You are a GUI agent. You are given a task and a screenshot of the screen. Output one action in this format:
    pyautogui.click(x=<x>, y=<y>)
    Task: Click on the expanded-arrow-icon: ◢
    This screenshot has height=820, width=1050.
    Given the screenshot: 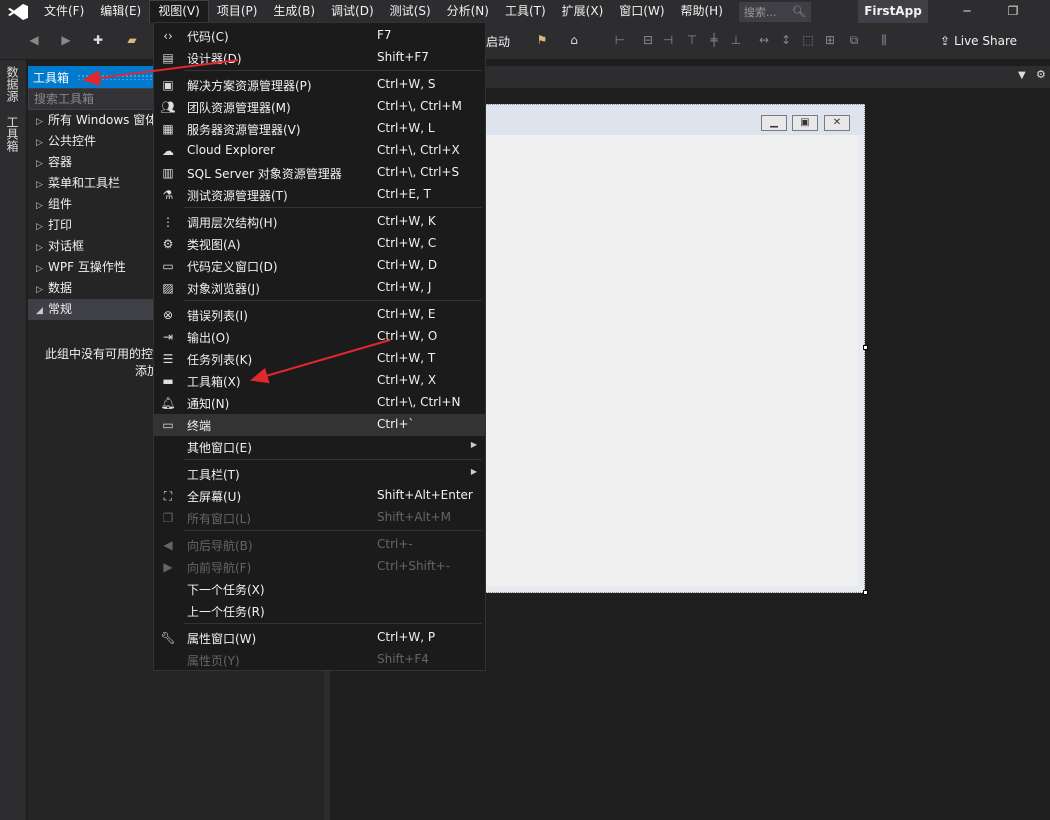 What is the action you would take?
    pyautogui.click(x=42, y=310)
    